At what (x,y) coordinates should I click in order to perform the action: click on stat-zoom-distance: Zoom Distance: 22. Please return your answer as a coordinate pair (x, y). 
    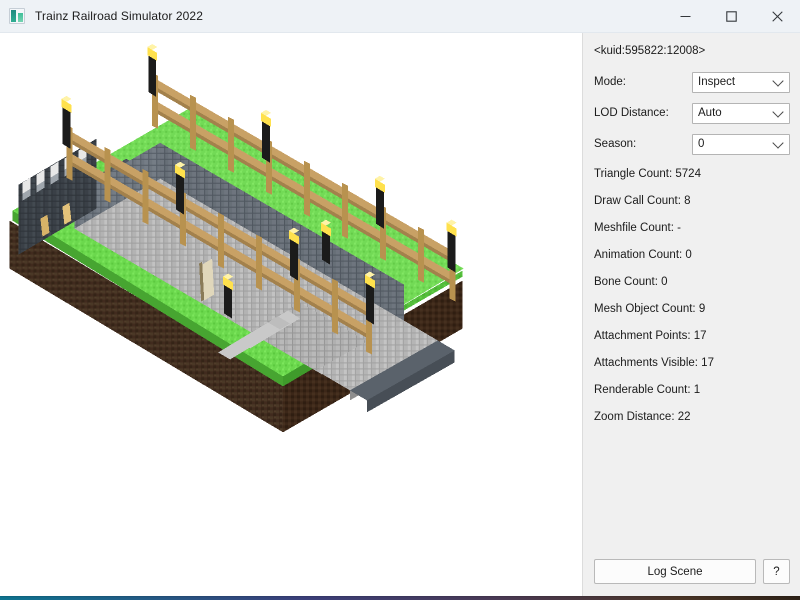
    Looking at the image, I should click on (642, 417).